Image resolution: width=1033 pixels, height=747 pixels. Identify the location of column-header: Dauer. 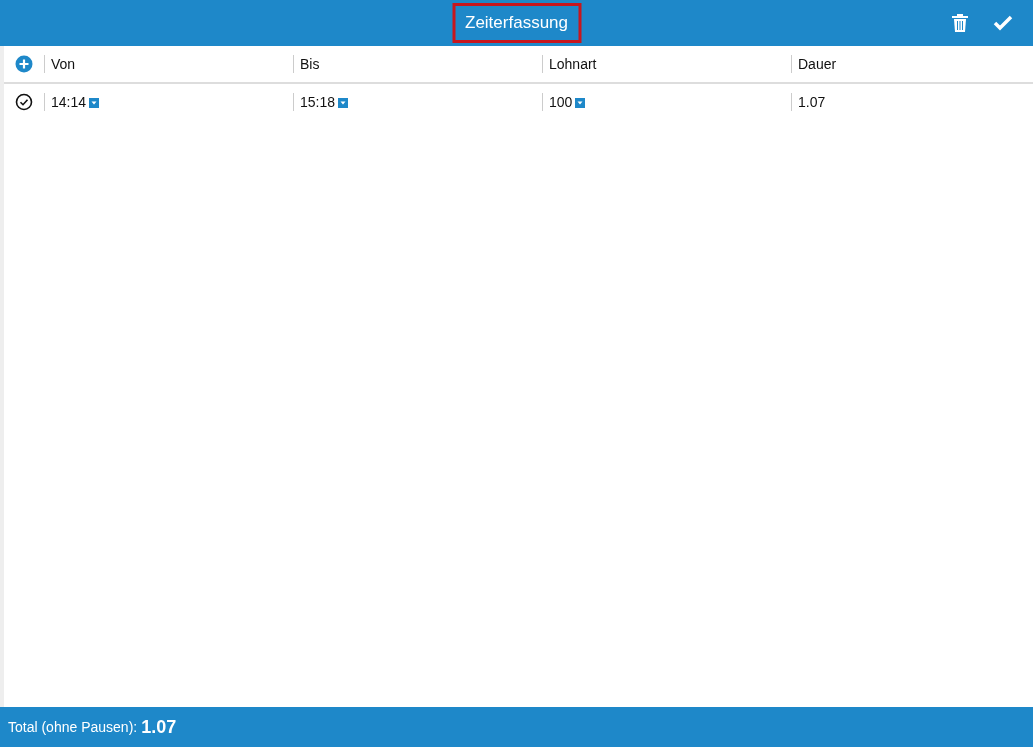
(909, 64).